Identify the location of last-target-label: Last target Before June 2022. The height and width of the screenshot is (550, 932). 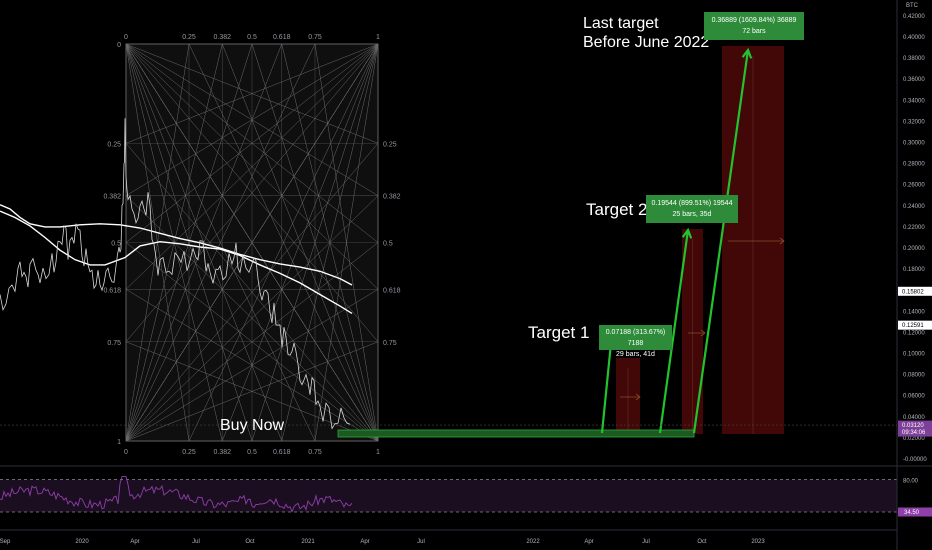
(646, 33).